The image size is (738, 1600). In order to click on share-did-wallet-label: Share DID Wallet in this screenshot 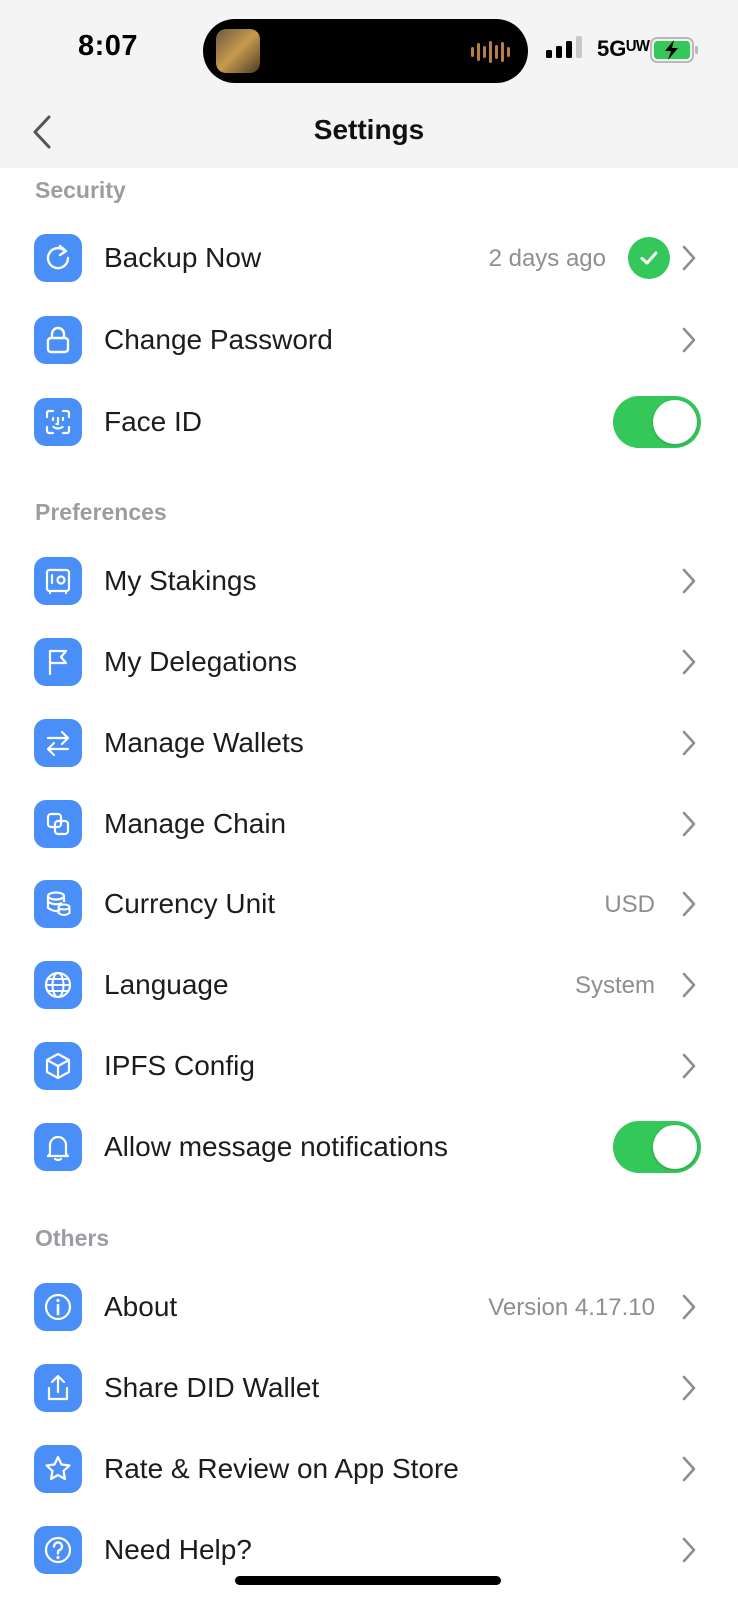, I will do `click(212, 1387)`.